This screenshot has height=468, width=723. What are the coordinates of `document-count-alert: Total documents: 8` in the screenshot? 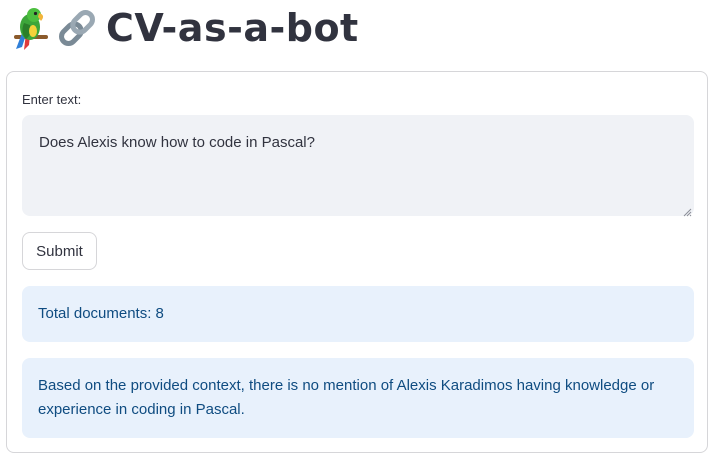 It's located at (358, 314).